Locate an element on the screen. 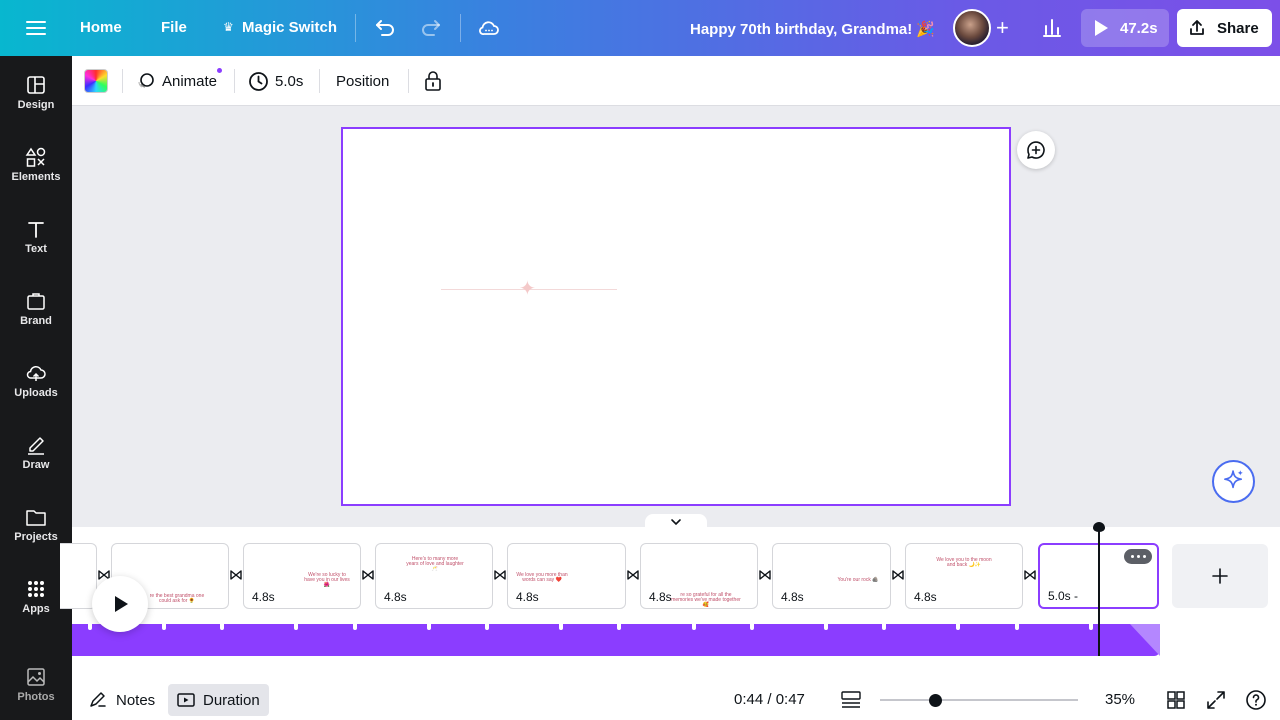  duration-button: 5.0s is located at coordinates (275, 81).